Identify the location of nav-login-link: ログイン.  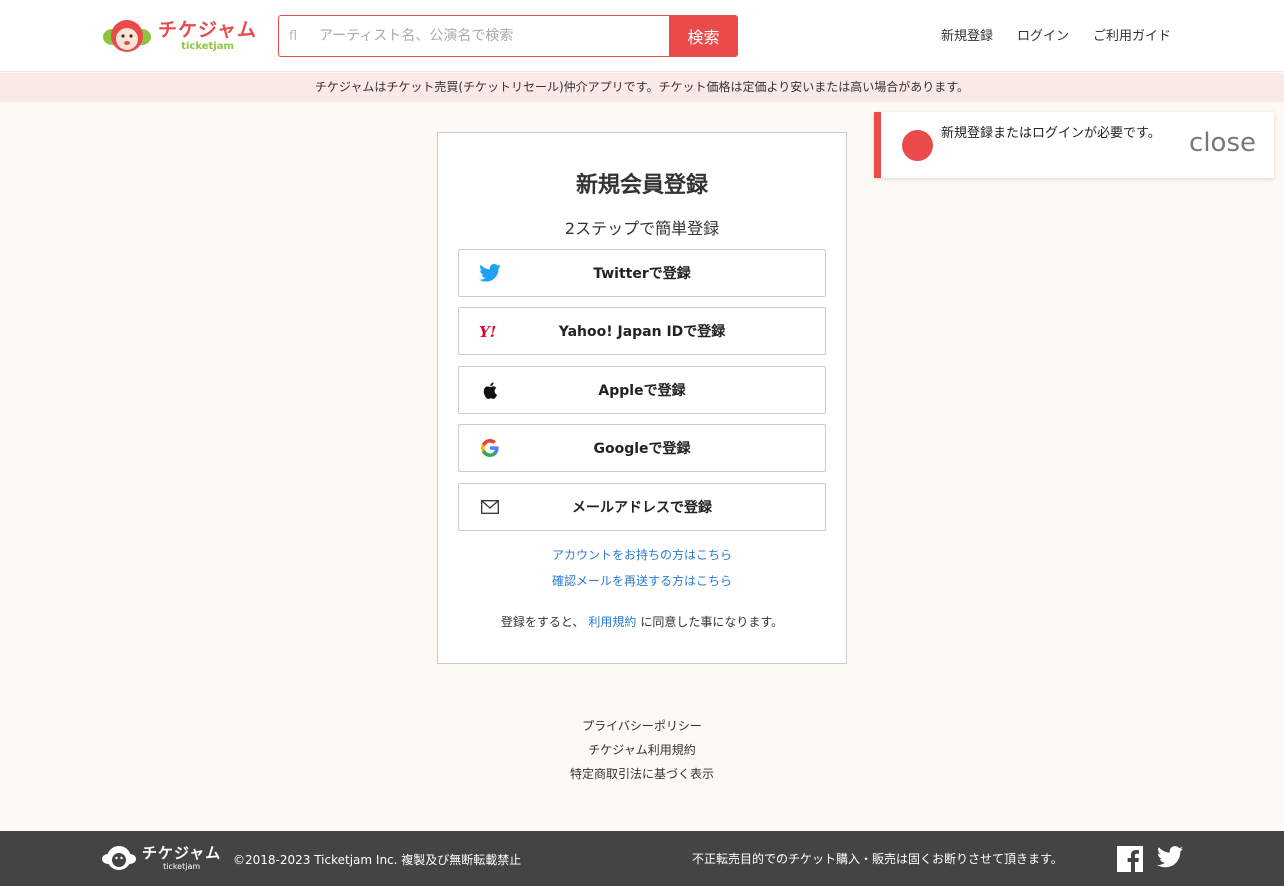
(1043, 34).